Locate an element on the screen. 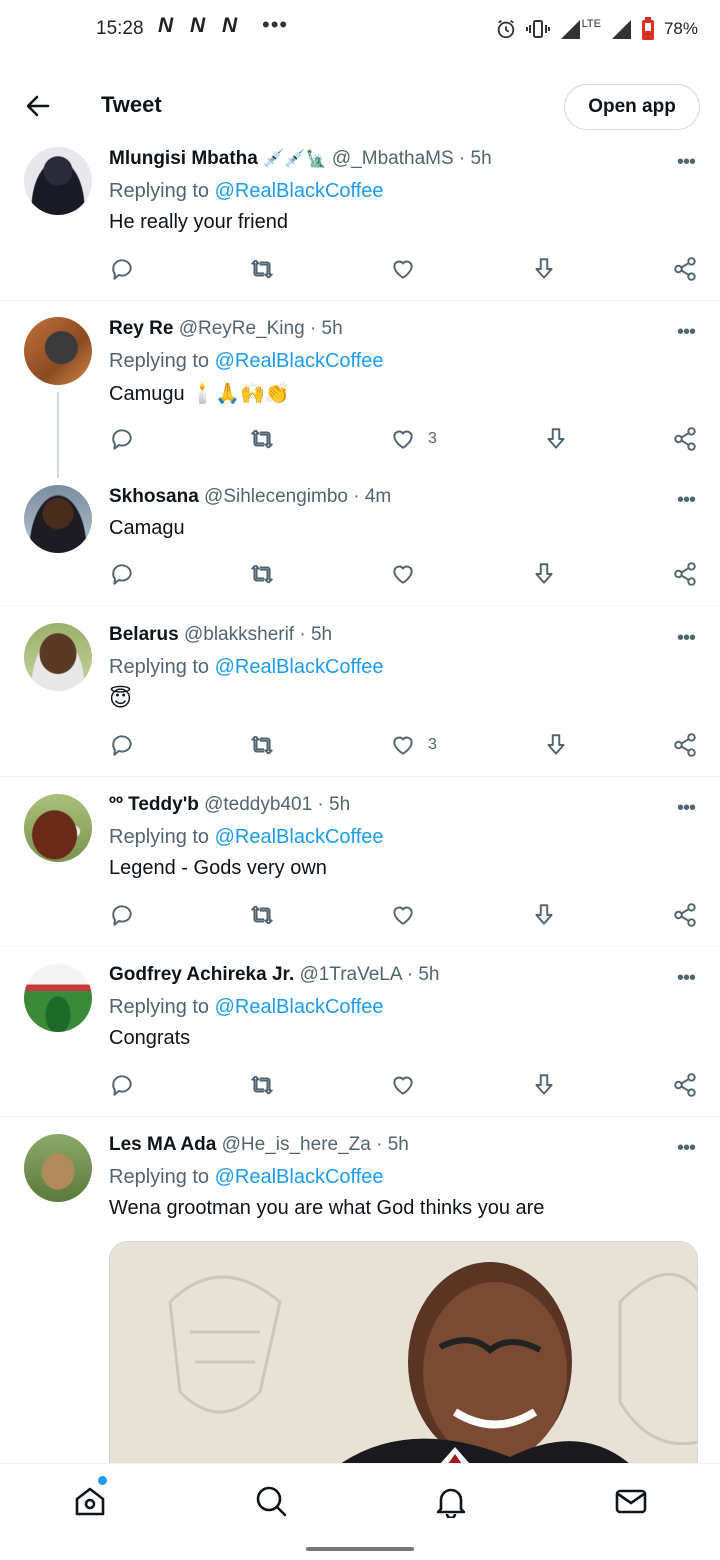  notification-n-icon: N is located at coordinates (165, 25).